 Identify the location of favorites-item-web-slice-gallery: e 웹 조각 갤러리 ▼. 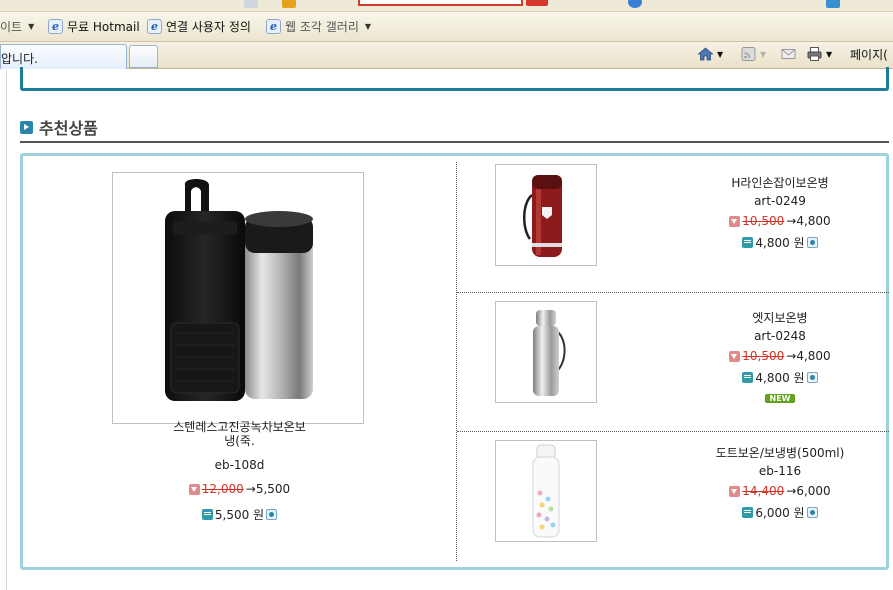
(318, 26).